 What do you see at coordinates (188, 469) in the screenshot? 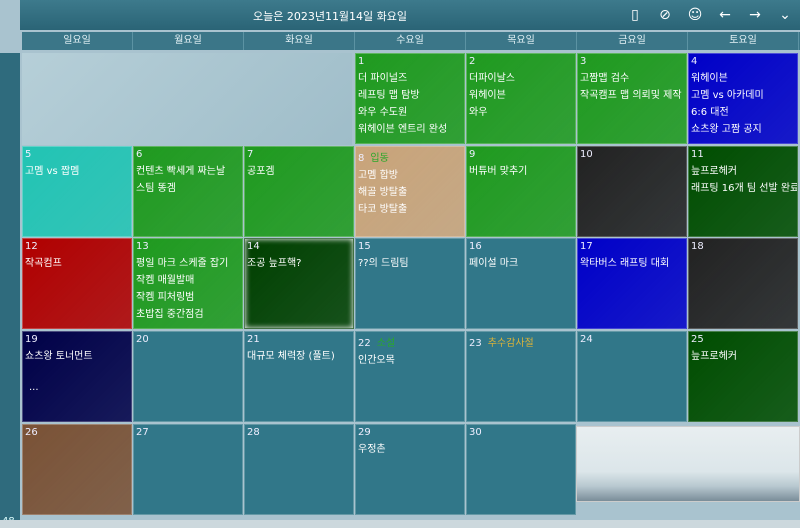
I see `day-cell: 27` at bounding box center [188, 469].